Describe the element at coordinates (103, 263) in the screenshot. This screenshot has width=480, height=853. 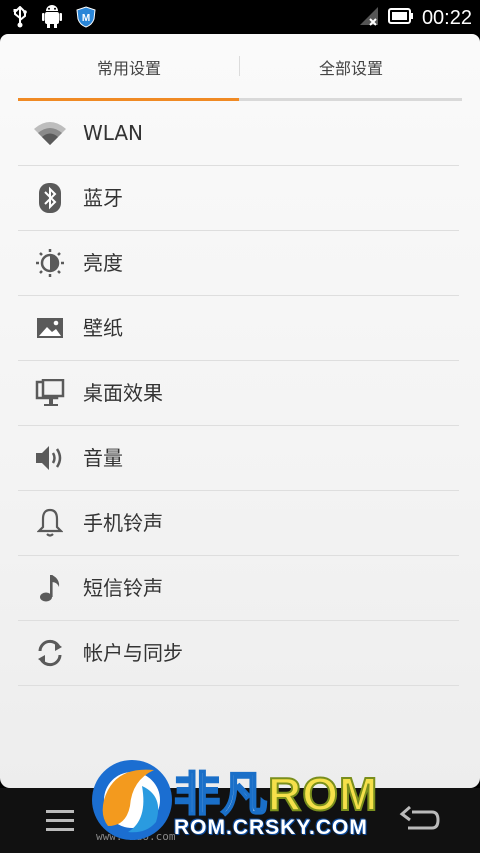
I see `settings-item-label: 亮度` at that location.